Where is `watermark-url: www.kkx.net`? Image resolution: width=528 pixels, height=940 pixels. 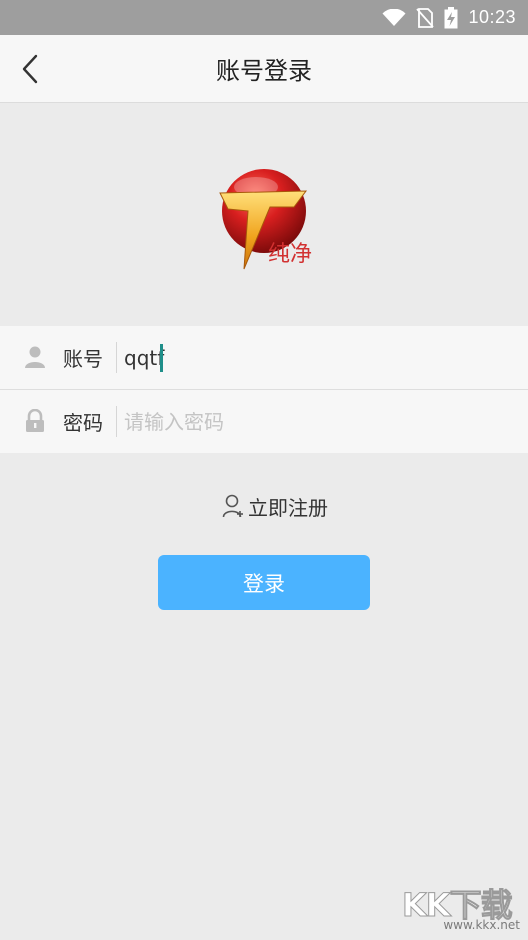
watermark-url: www.kkx.net is located at coordinates (481, 925).